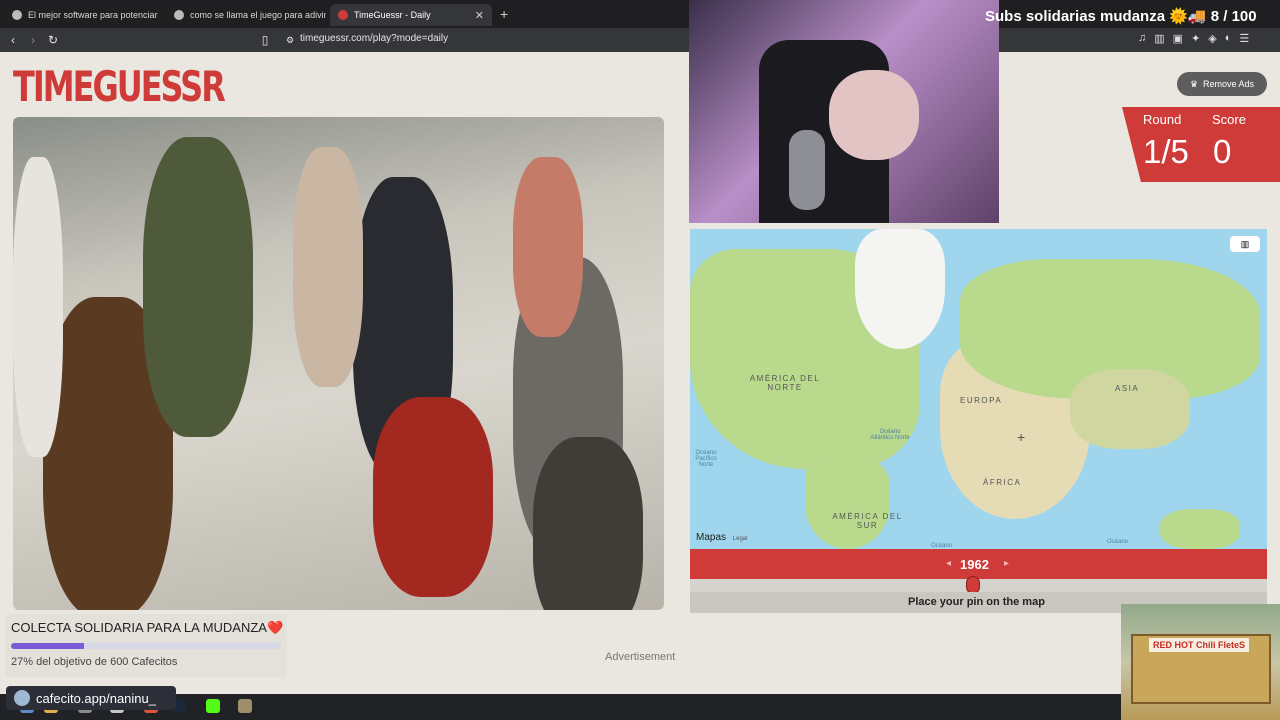  What do you see at coordinates (1244, 38) in the screenshot?
I see `menu-icon: ☰` at bounding box center [1244, 38].